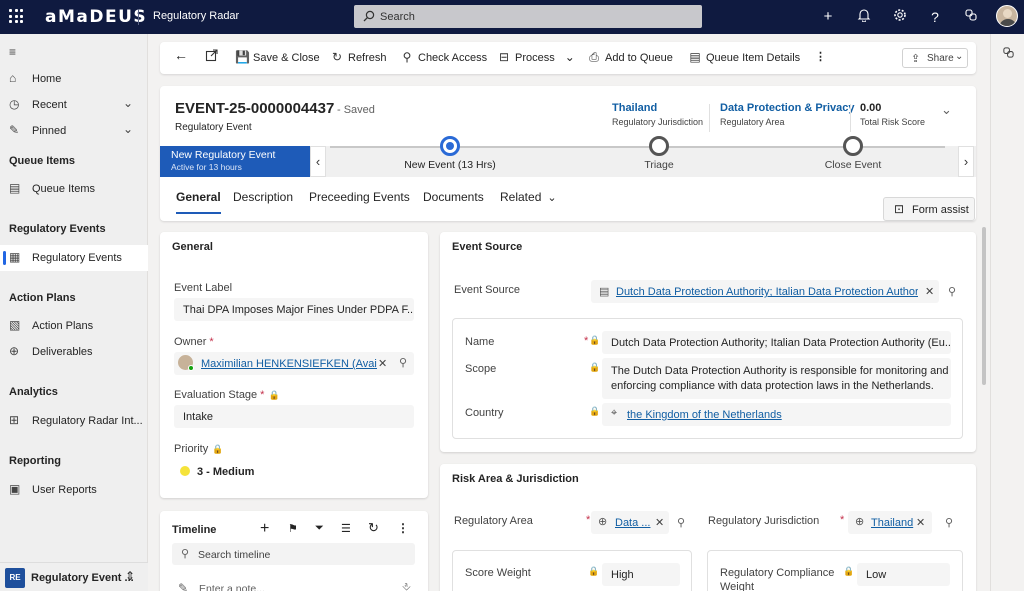  Describe the element at coordinates (274, 395) in the screenshot. I see `lock-icon: 🔒` at that location.